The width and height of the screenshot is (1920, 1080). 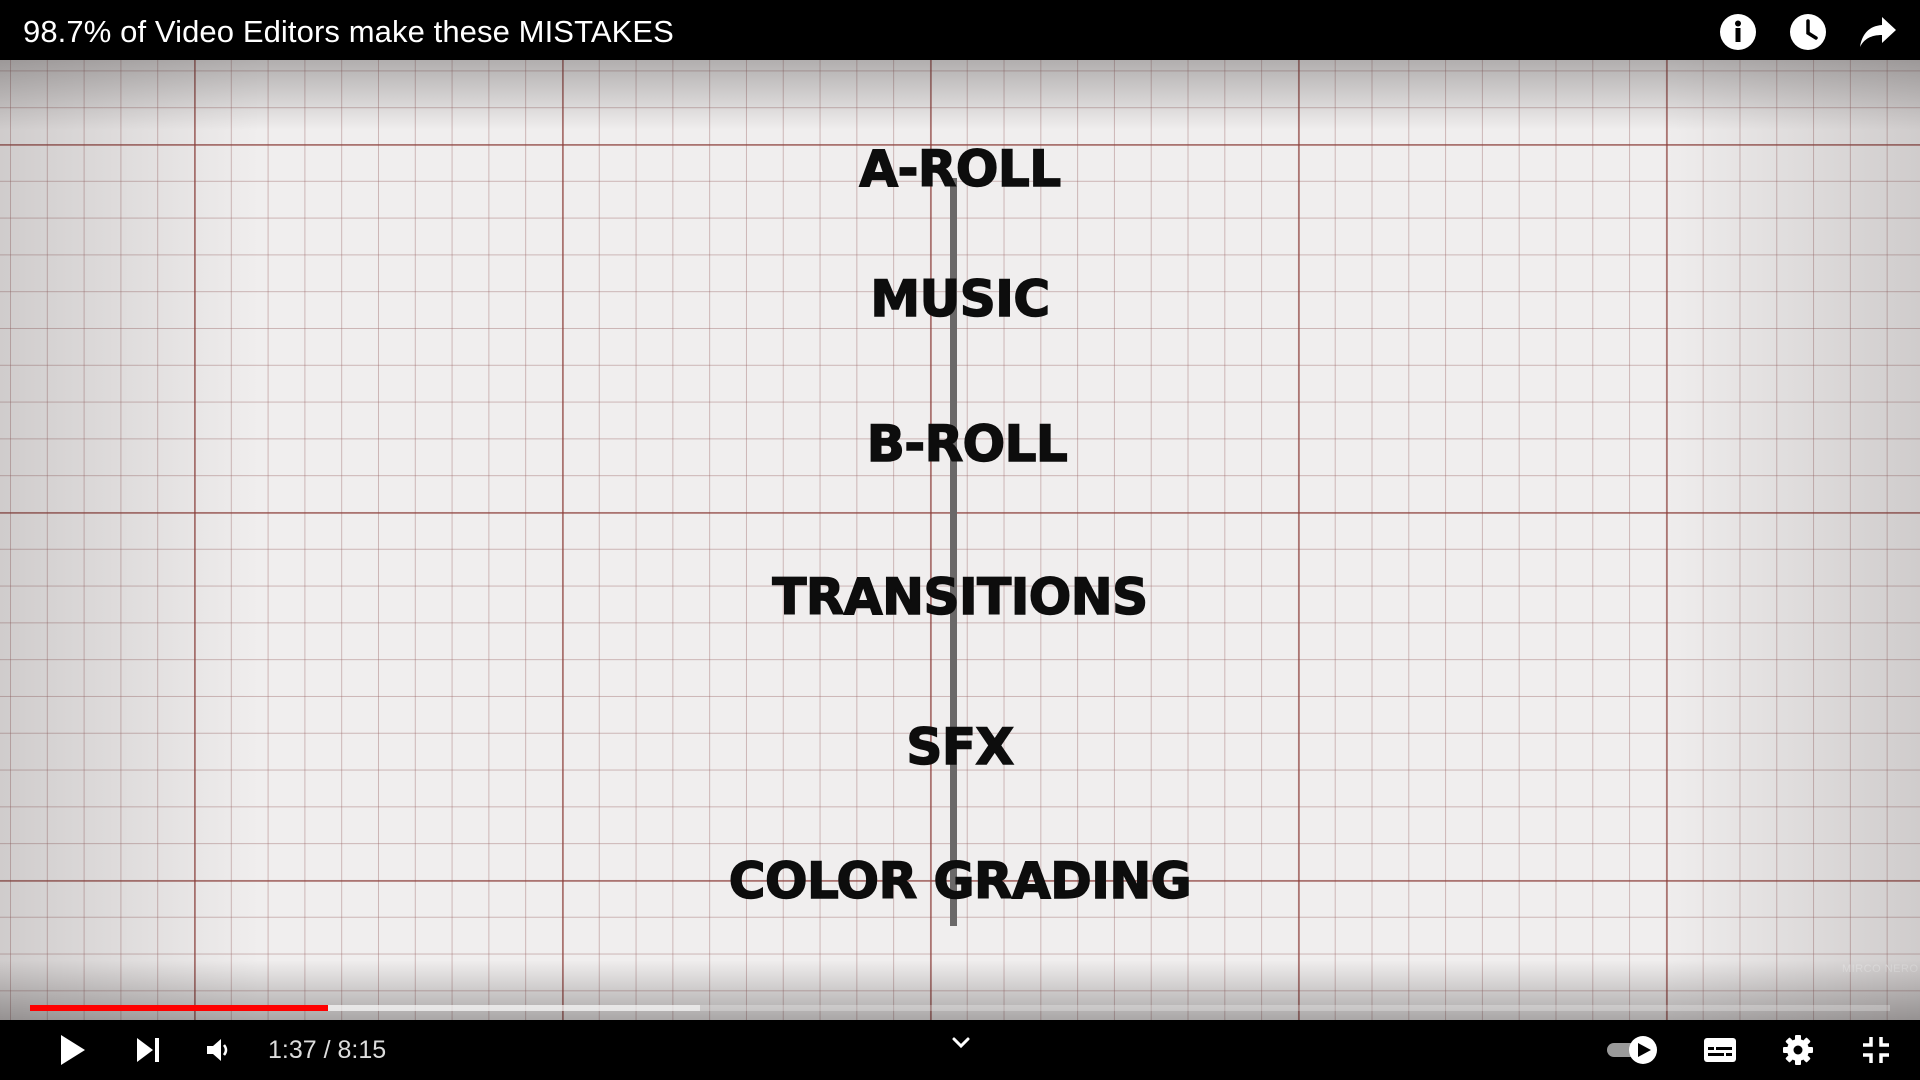 What do you see at coordinates (1880, 969) in the screenshot?
I see `channel-watermark: MIRCO NERO` at bounding box center [1880, 969].